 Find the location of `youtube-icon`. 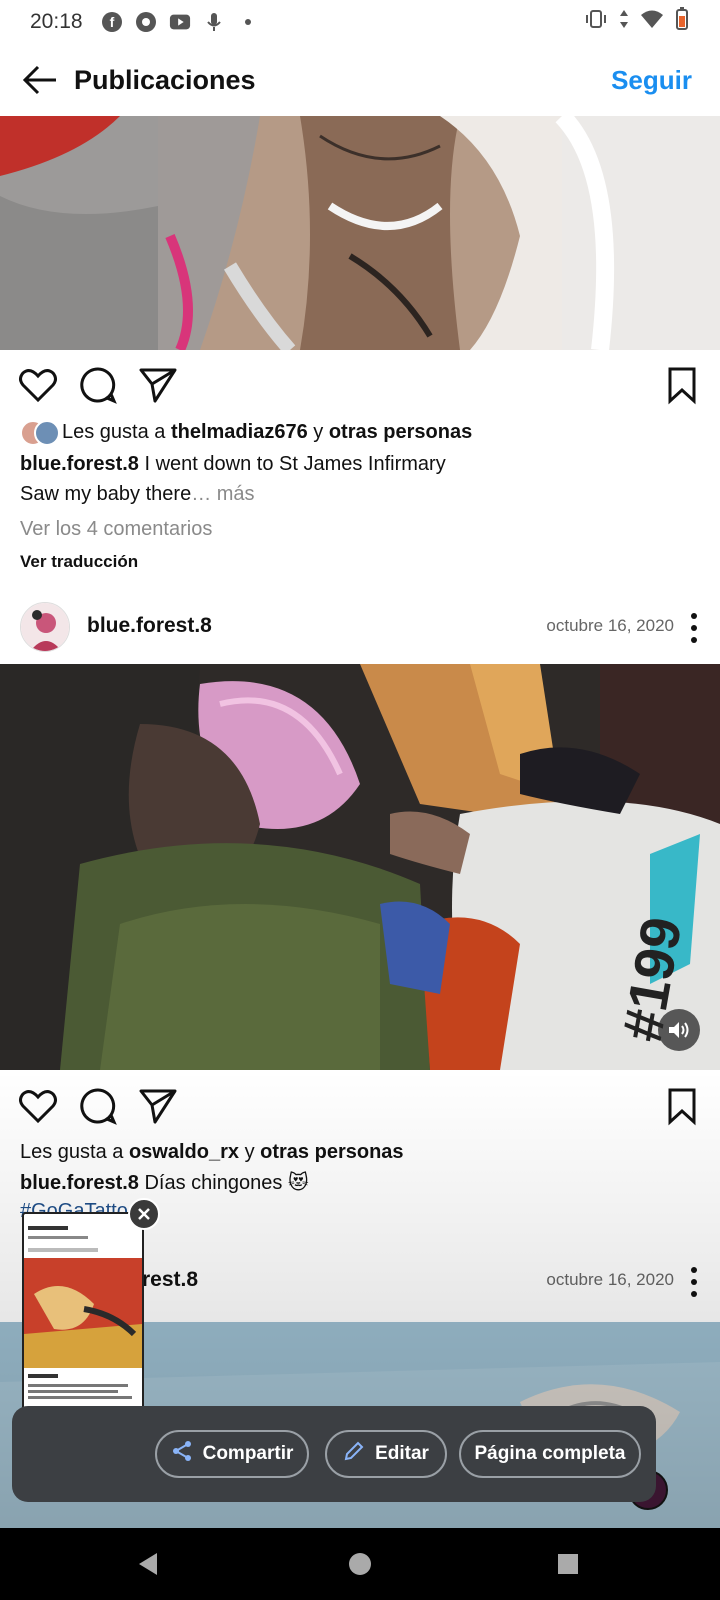

youtube-icon is located at coordinates (180, 22).